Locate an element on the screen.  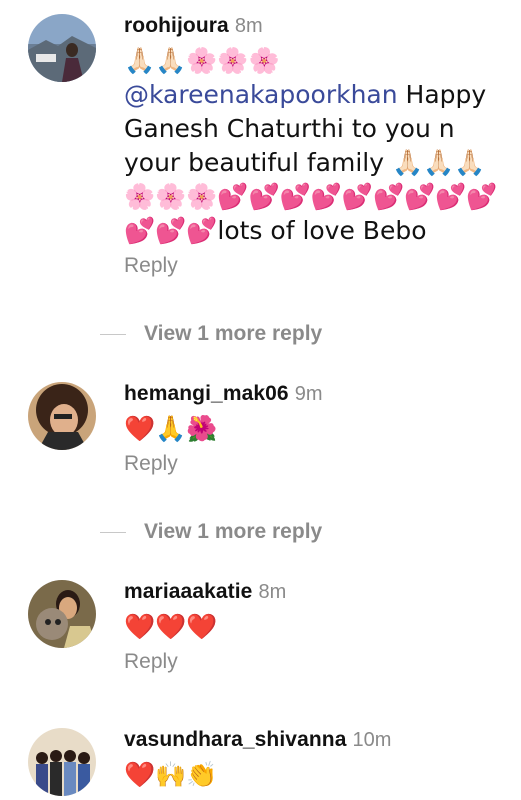
comment-username: vasundhara_shivanna is located at coordinates (235, 739).